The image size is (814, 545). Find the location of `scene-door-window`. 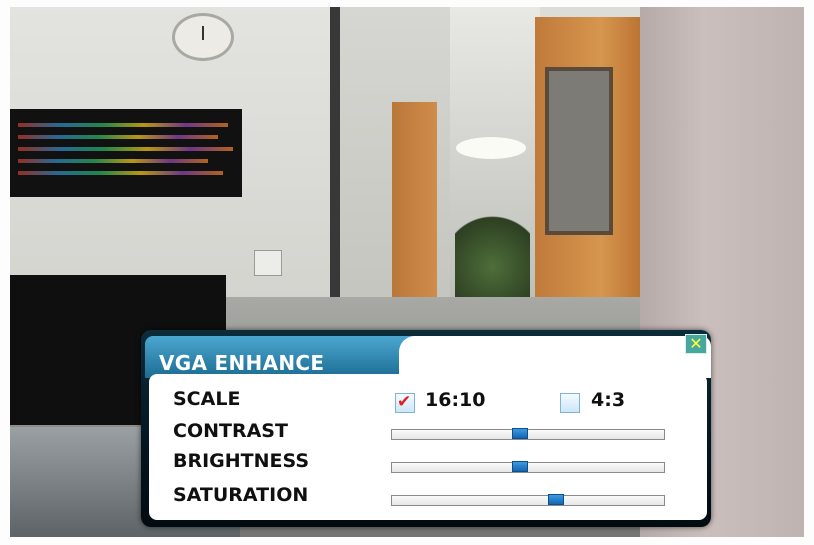

scene-door-window is located at coordinates (579, 151).